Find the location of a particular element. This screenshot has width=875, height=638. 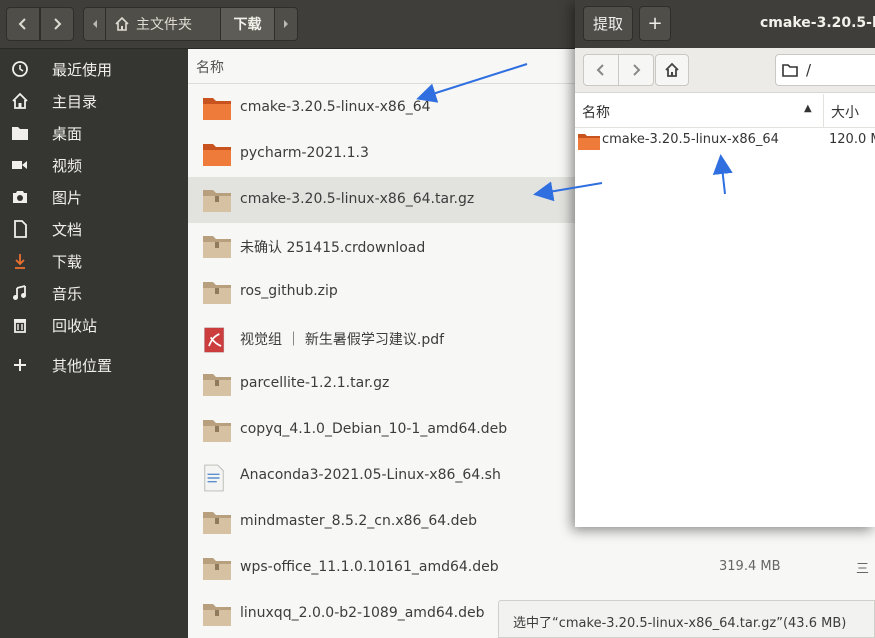

sidebar-item-downloads: 下载 is located at coordinates (94, 261).